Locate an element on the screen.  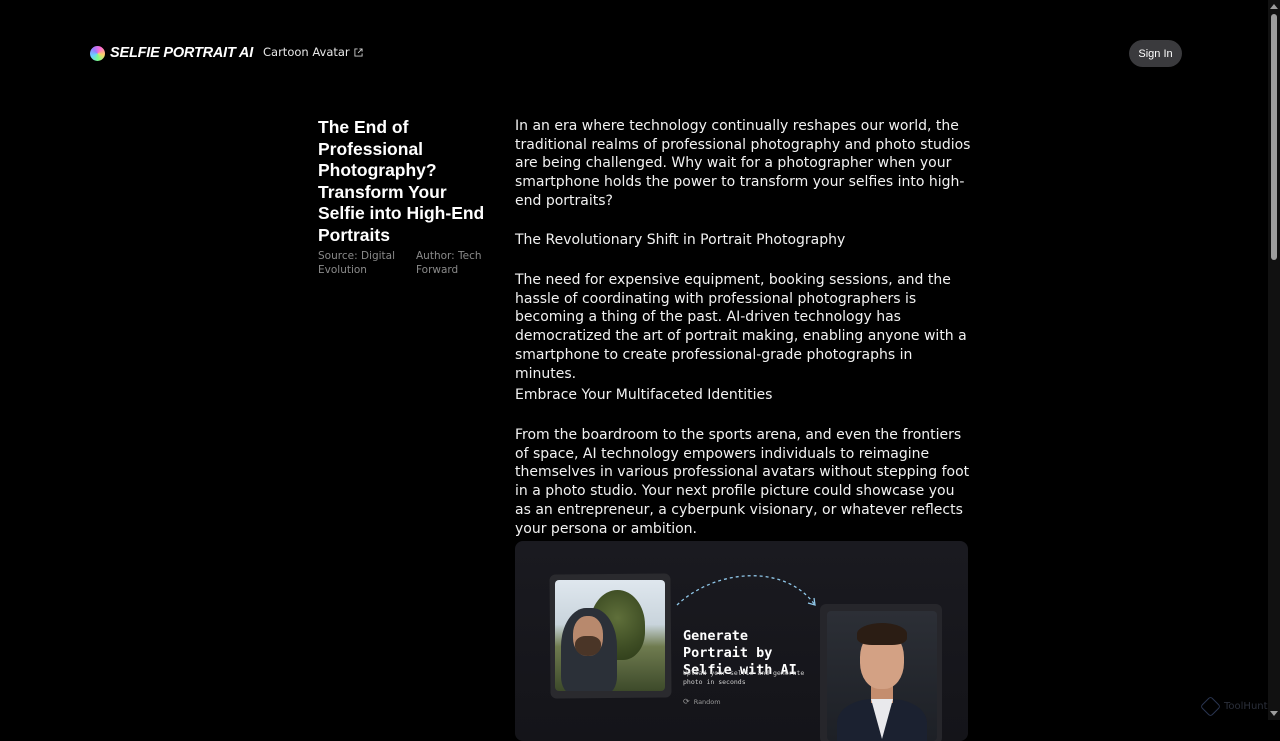
selfie-photo is located at coordinates (610, 635).